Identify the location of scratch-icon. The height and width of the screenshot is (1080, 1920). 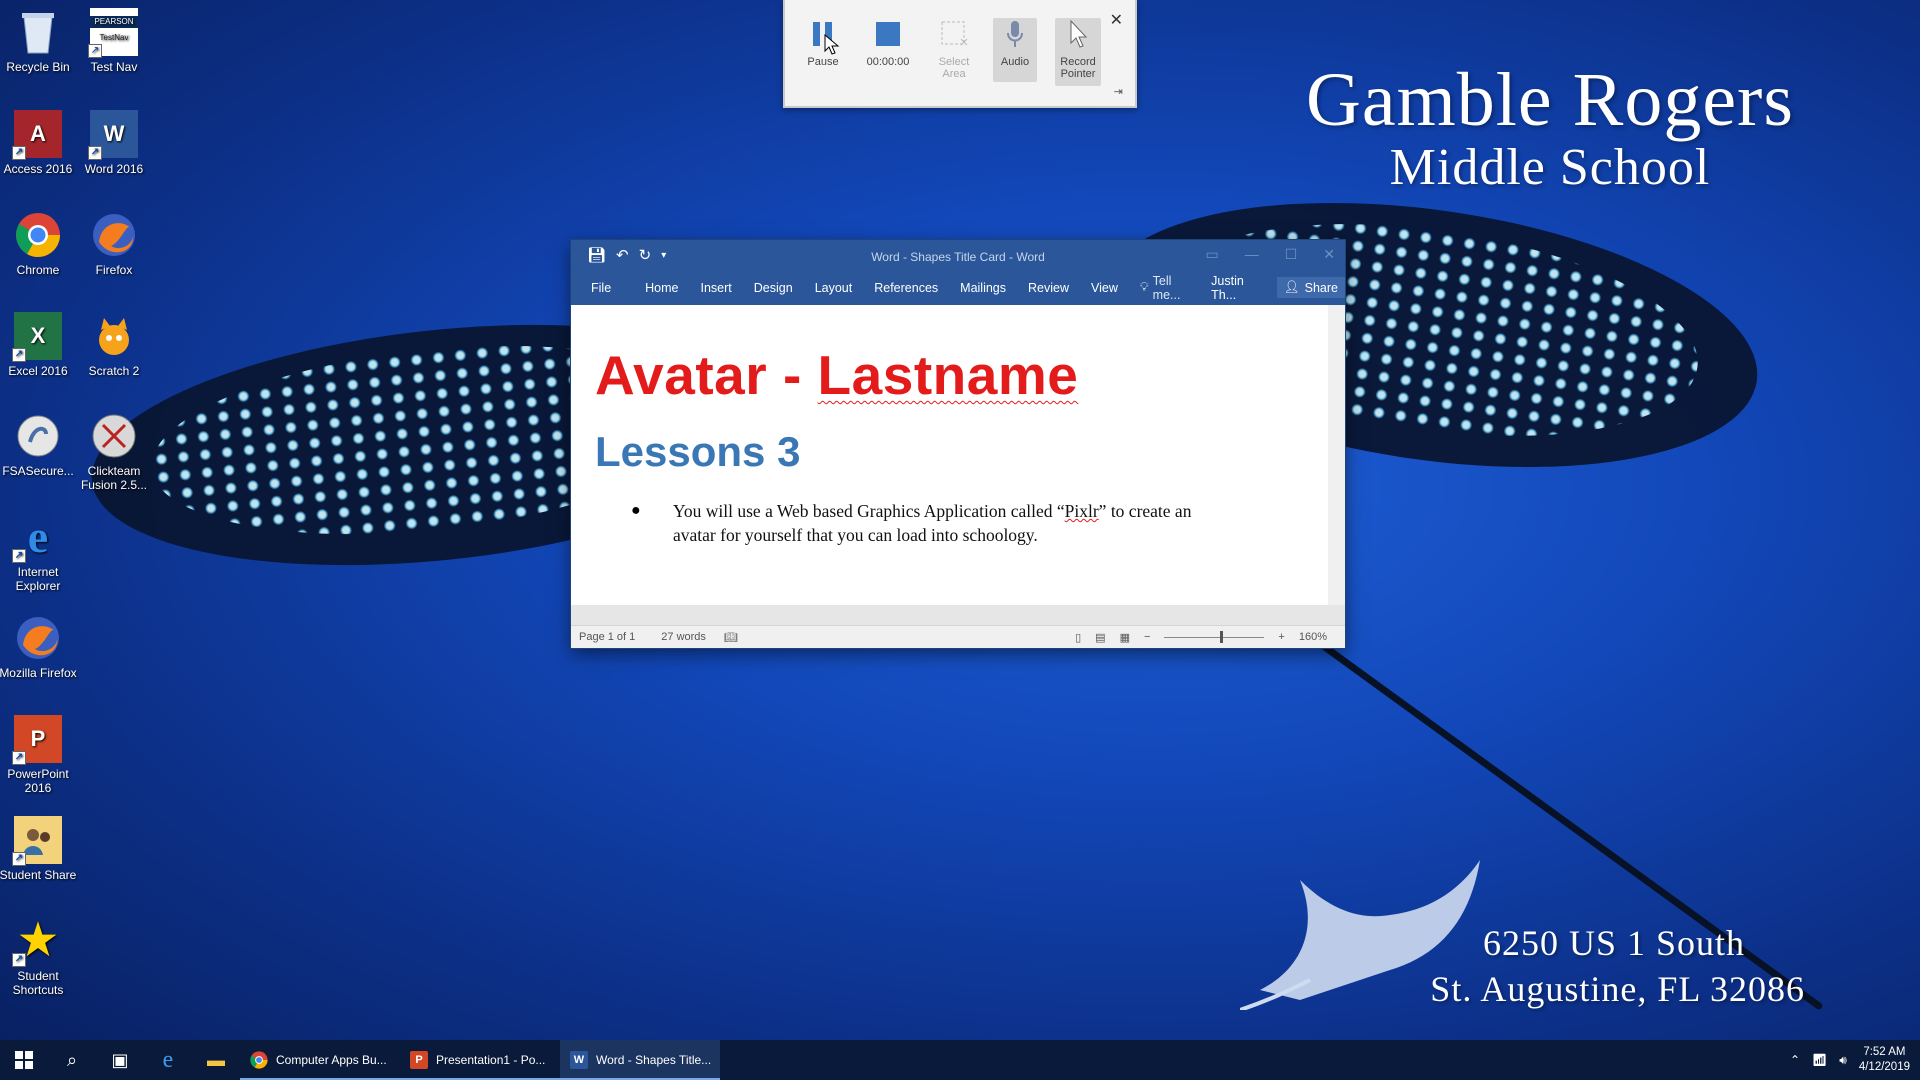
(114, 336).